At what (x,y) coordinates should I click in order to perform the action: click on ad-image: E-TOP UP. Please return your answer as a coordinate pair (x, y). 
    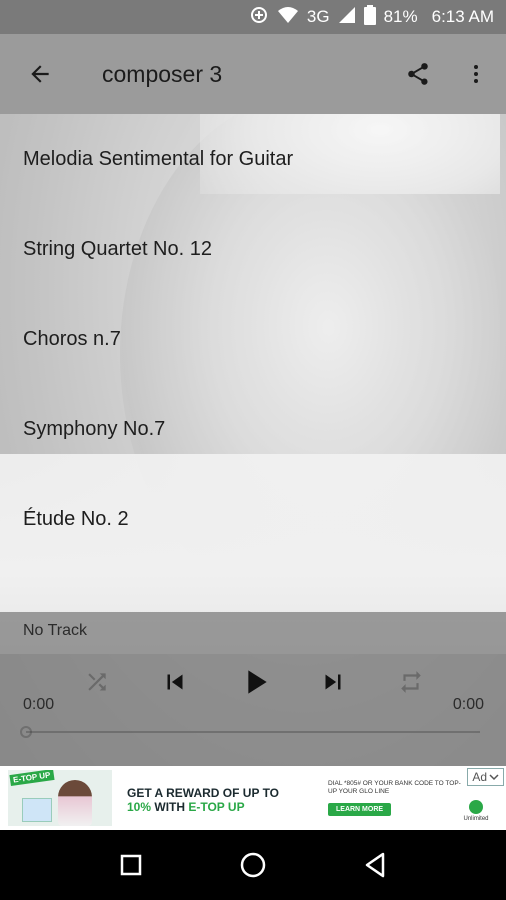
    Looking at the image, I should click on (60, 798).